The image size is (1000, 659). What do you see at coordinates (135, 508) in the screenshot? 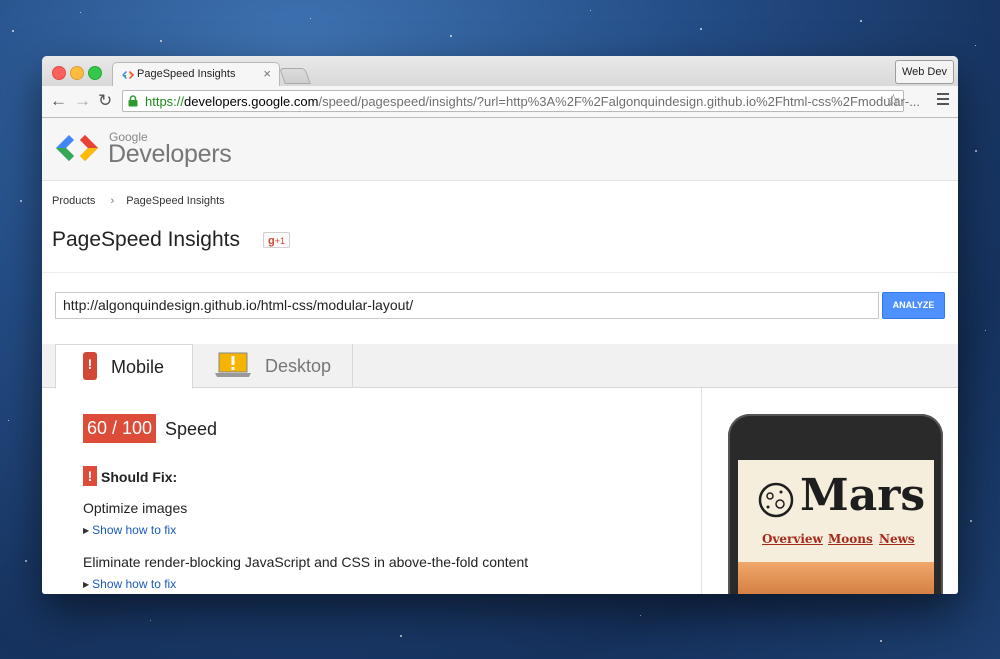
I see `rule-title: Optimize images` at bounding box center [135, 508].